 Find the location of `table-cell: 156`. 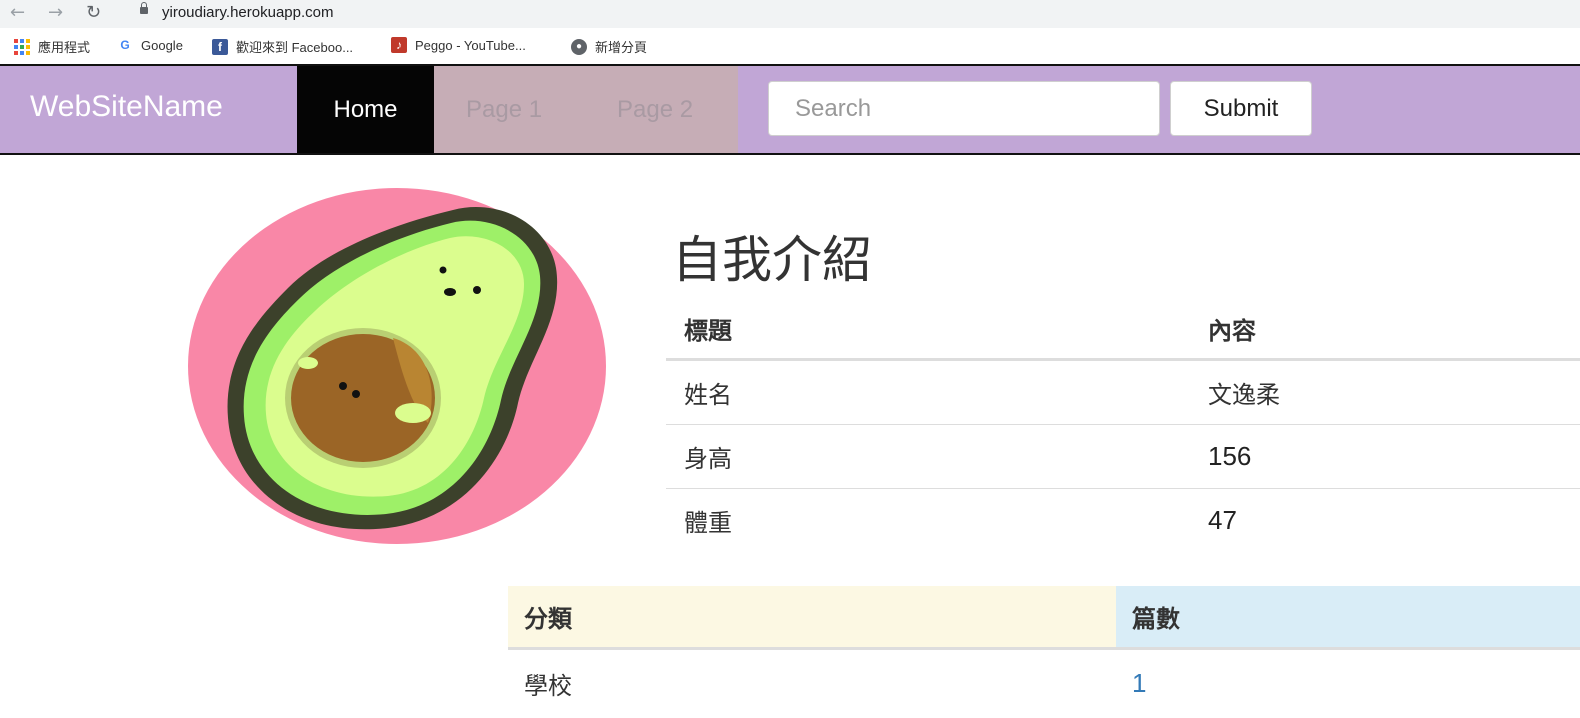

table-cell: 156 is located at coordinates (1385, 456).